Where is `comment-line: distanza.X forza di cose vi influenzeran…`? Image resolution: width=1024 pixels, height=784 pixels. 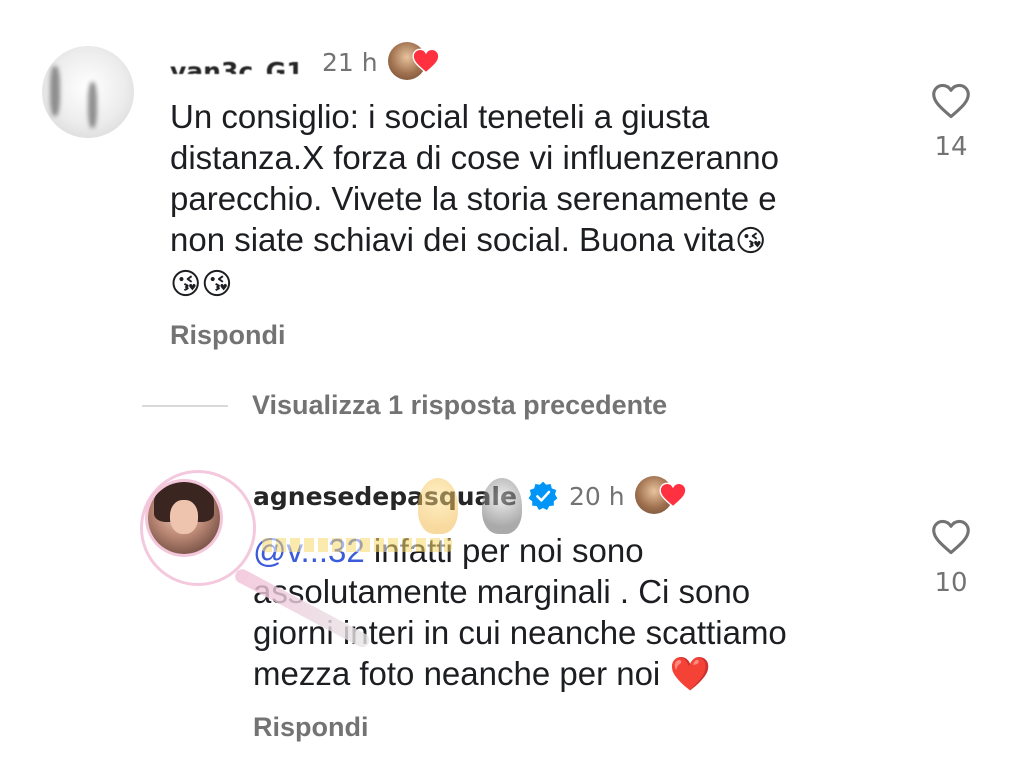 comment-line: distanza.X forza di cose vi influenzeran… is located at coordinates (475, 157).